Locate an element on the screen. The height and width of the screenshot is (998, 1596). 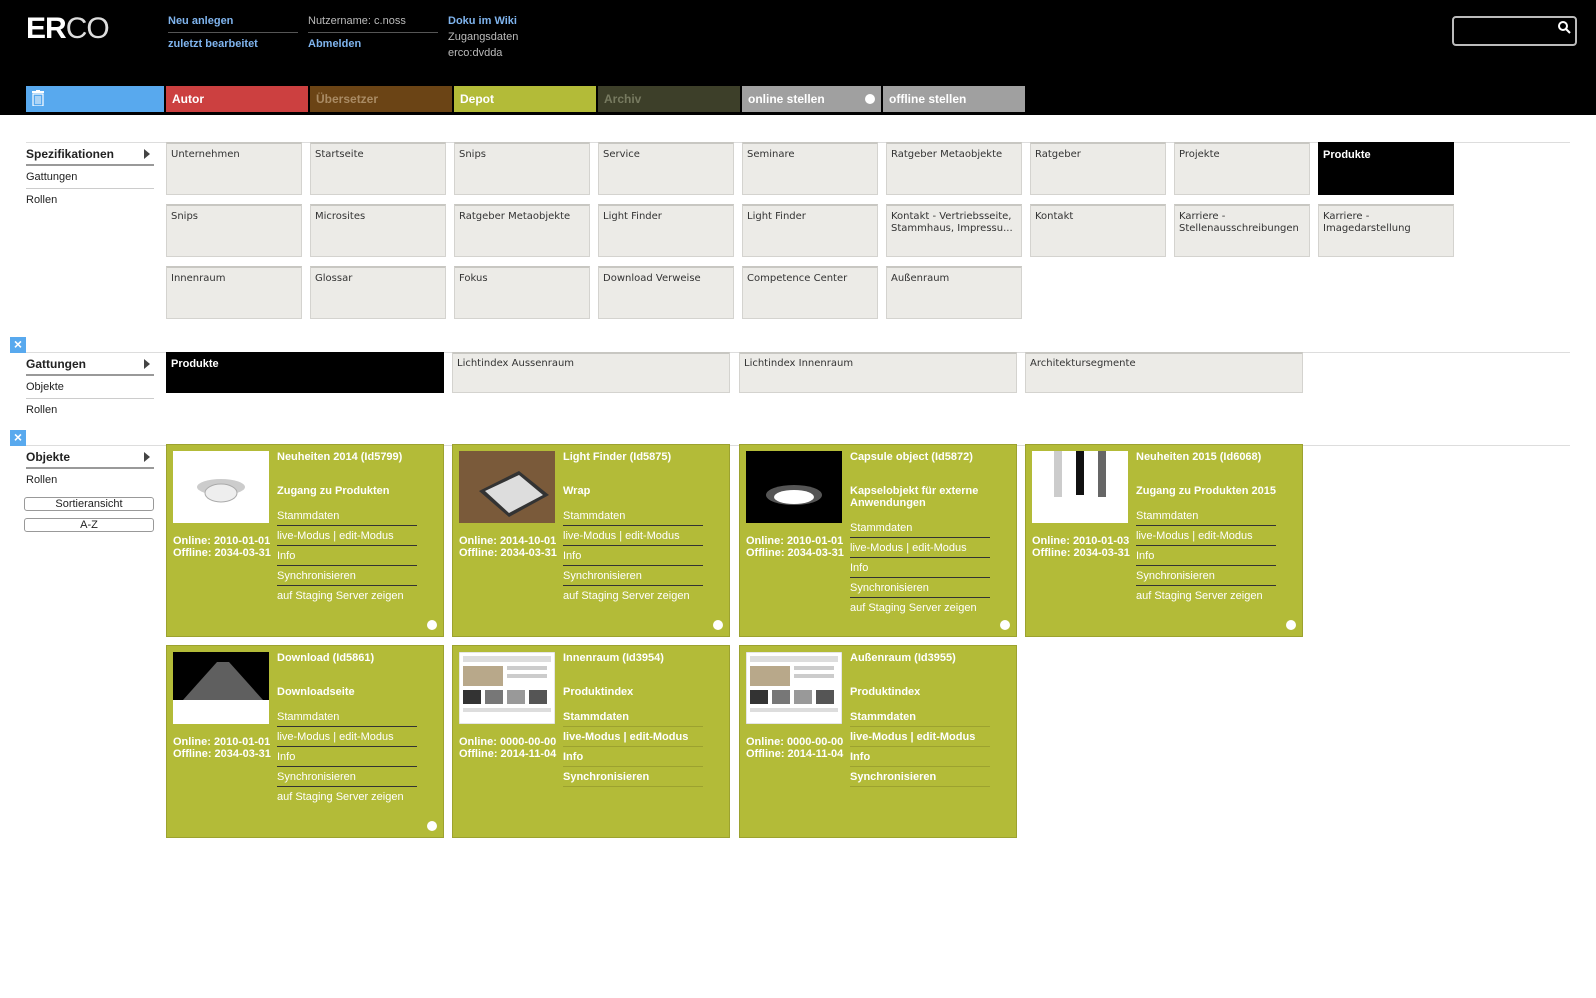
object-title: Light Finder (Id5875) is located at coordinates (617, 457).